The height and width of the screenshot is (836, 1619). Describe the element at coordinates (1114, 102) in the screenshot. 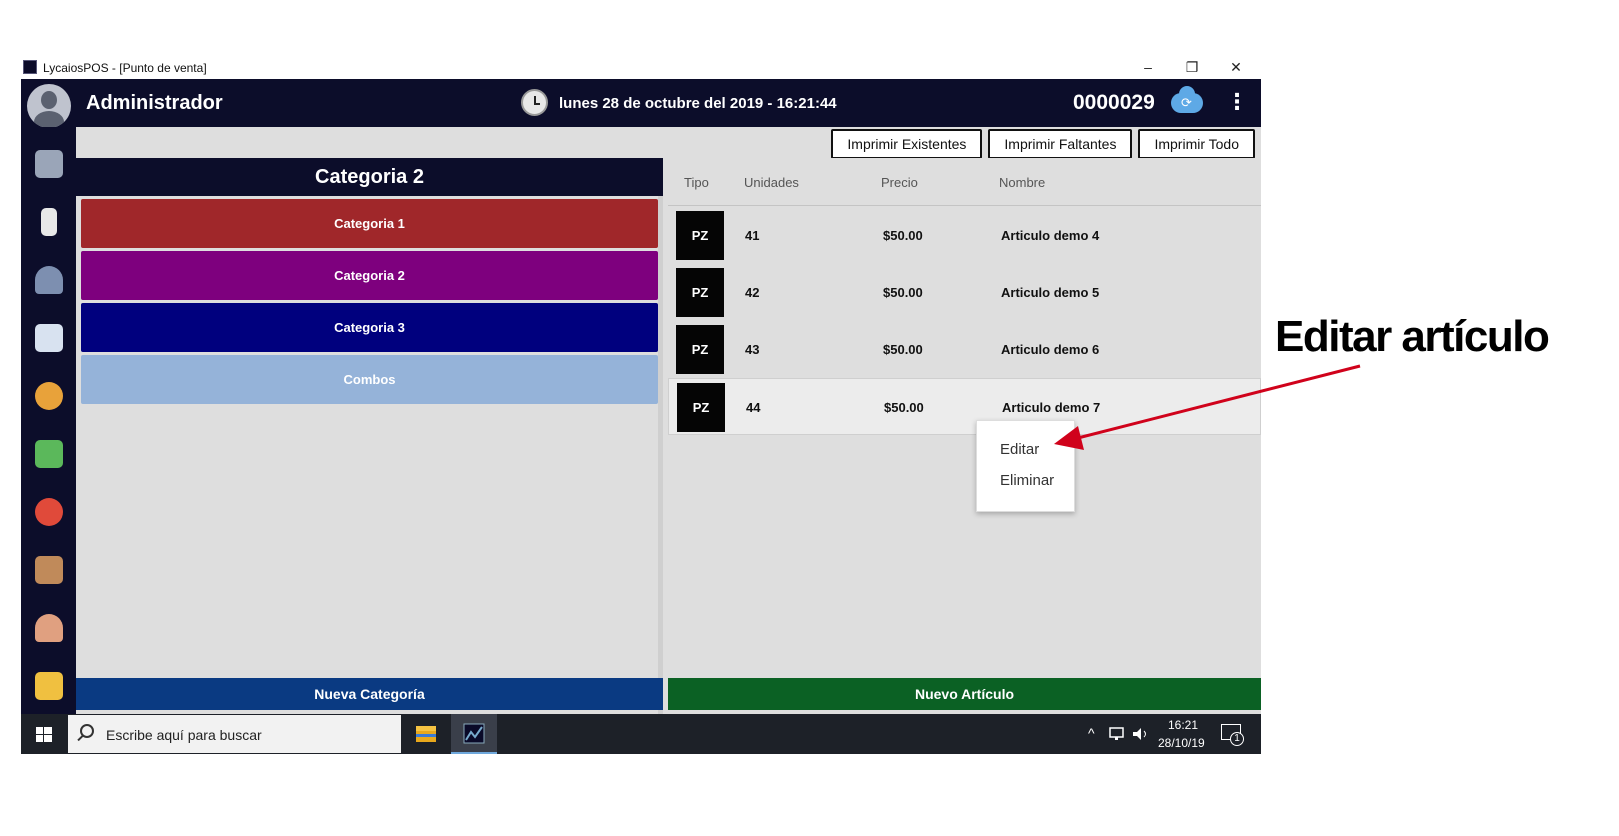

I see `ticket-folio: 0000029` at that location.